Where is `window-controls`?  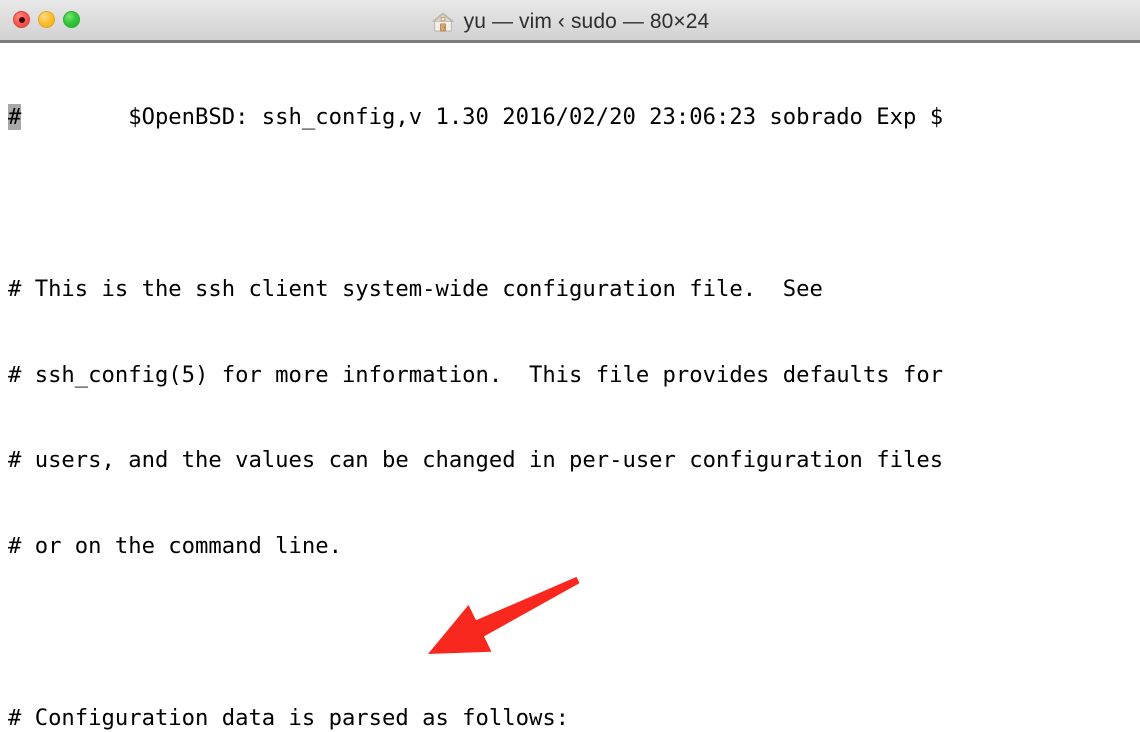 window-controls is located at coordinates (46, 19).